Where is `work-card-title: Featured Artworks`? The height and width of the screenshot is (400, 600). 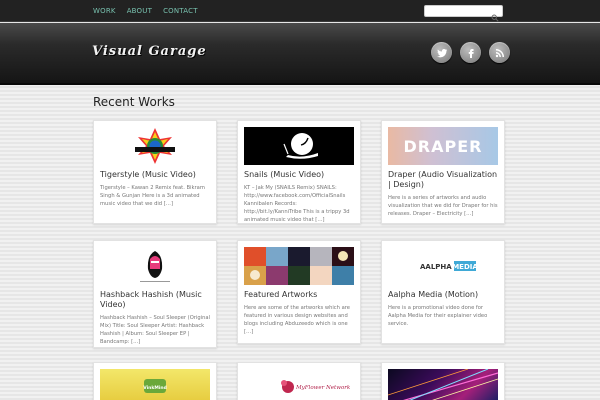
work-card-title: Featured Artworks is located at coordinates (300, 295).